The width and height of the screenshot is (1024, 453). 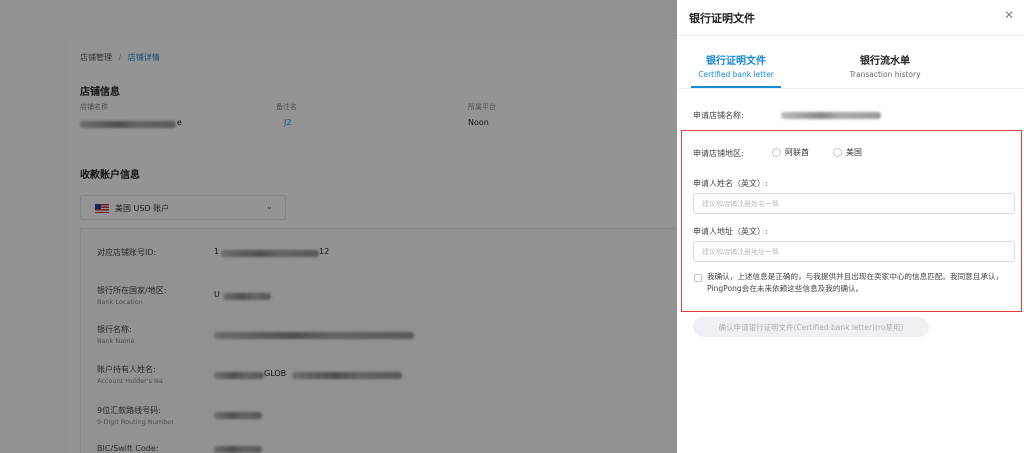 What do you see at coordinates (776, 152) in the screenshot?
I see `region-radio-uae` at bounding box center [776, 152].